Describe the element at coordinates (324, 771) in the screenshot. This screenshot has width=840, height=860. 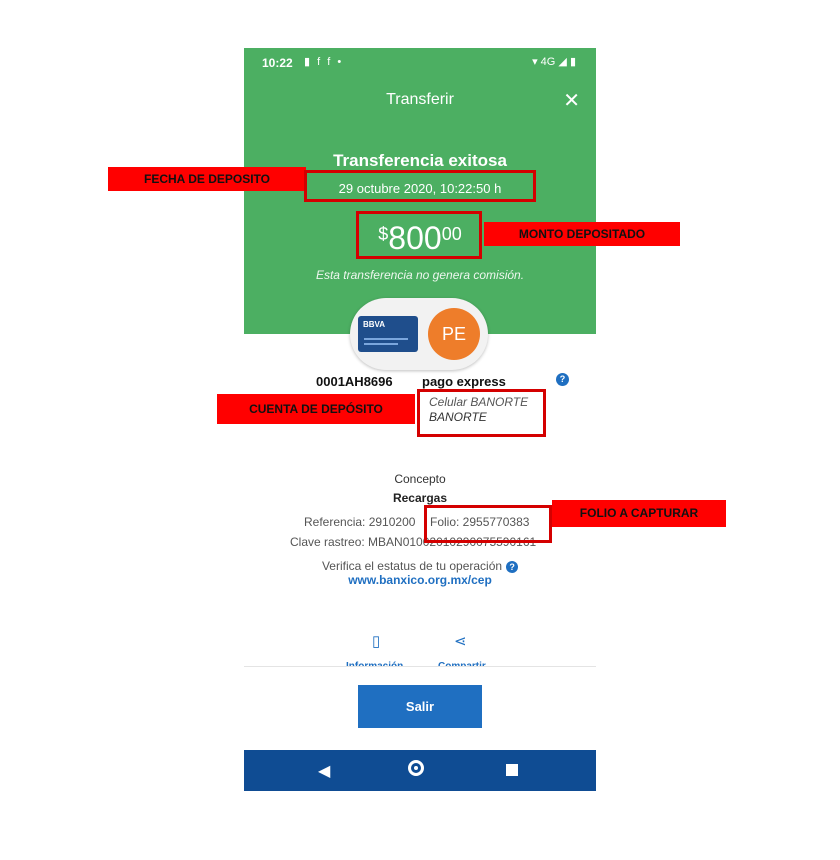
I see `back-icon: ◀` at that location.